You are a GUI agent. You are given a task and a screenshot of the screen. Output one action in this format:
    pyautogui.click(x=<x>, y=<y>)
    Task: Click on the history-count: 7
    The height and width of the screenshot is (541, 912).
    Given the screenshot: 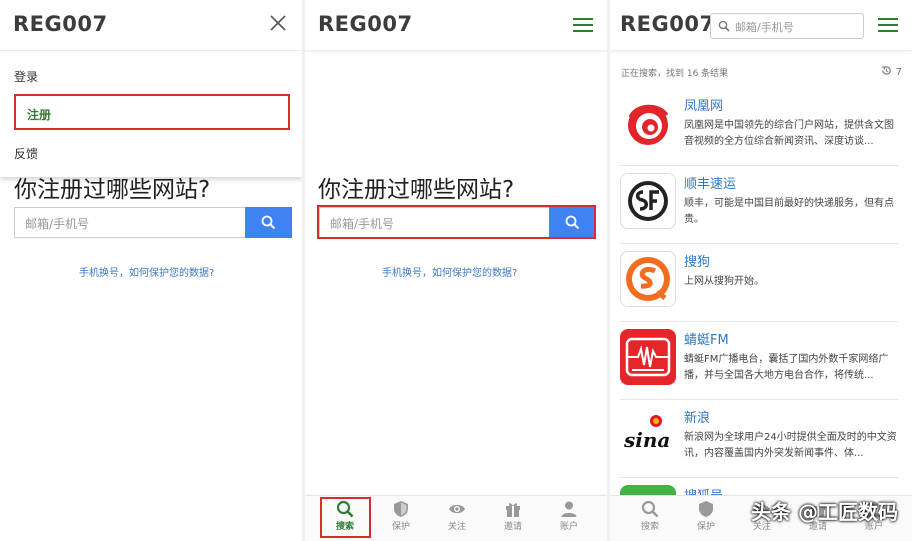 What is the action you would take?
    pyautogui.click(x=891, y=71)
    